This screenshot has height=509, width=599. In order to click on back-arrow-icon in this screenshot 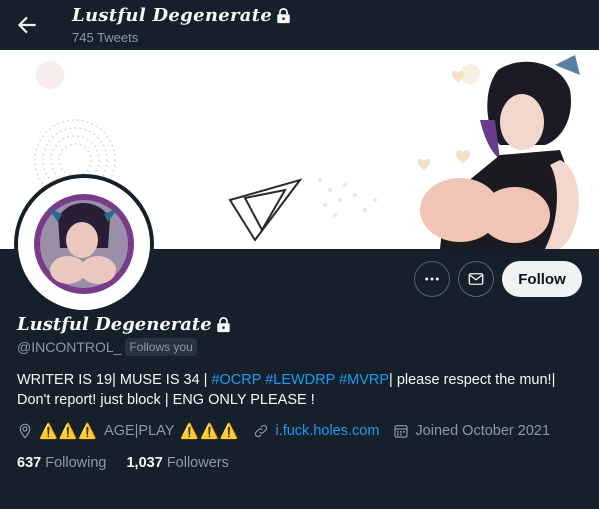, I will do `click(27, 25)`.